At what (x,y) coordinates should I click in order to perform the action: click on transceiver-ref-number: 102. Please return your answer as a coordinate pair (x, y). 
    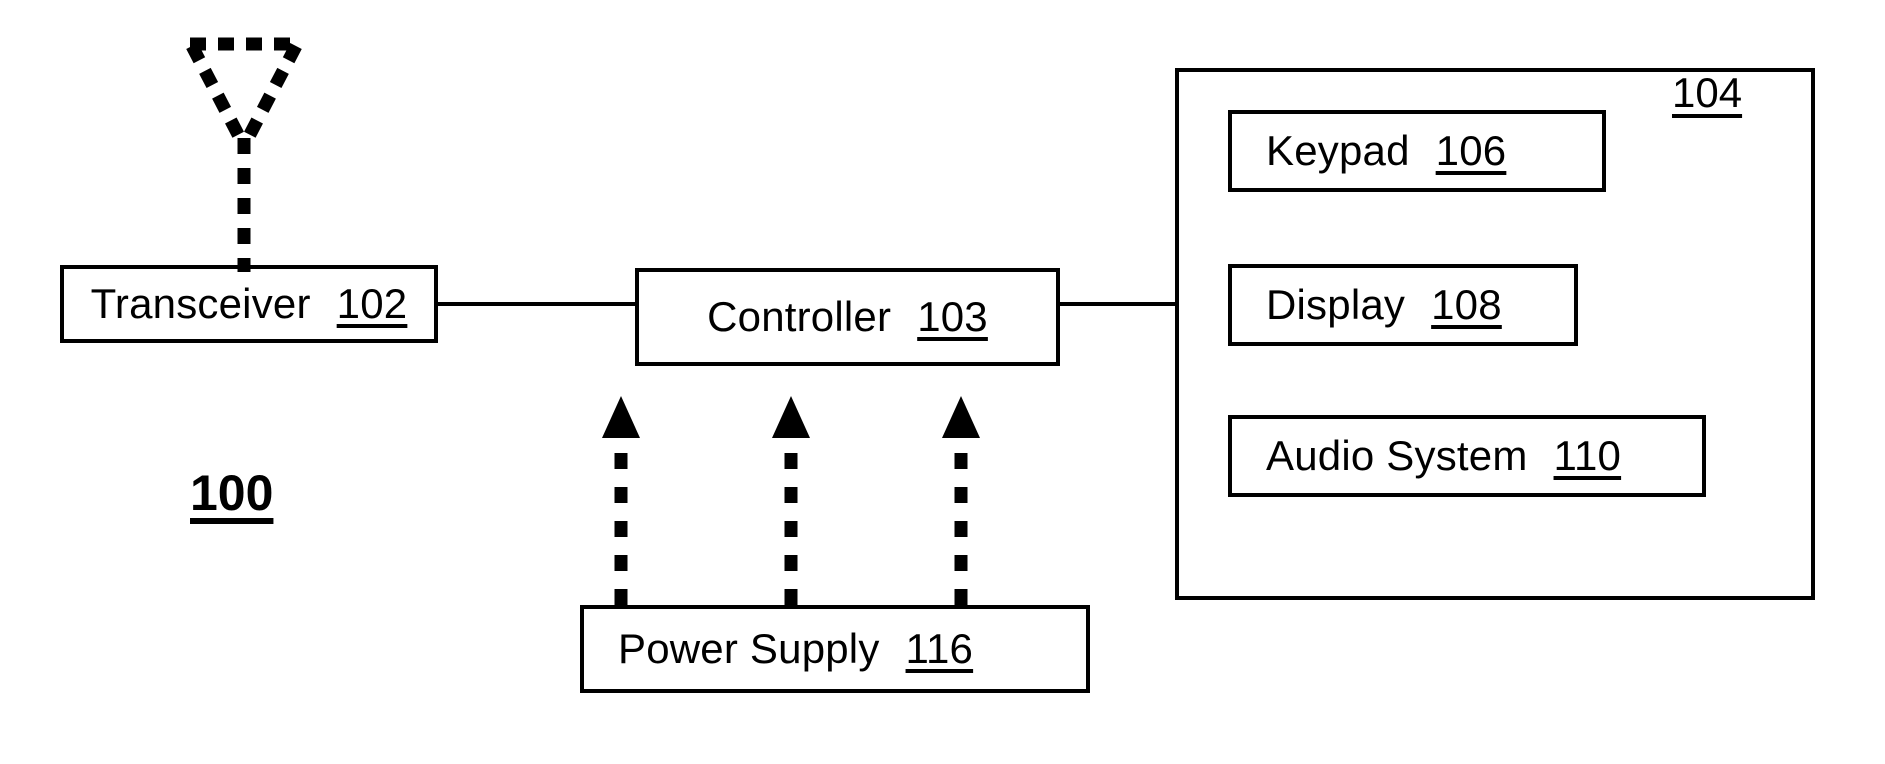
    Looking at the image, I should click on (372, 303).